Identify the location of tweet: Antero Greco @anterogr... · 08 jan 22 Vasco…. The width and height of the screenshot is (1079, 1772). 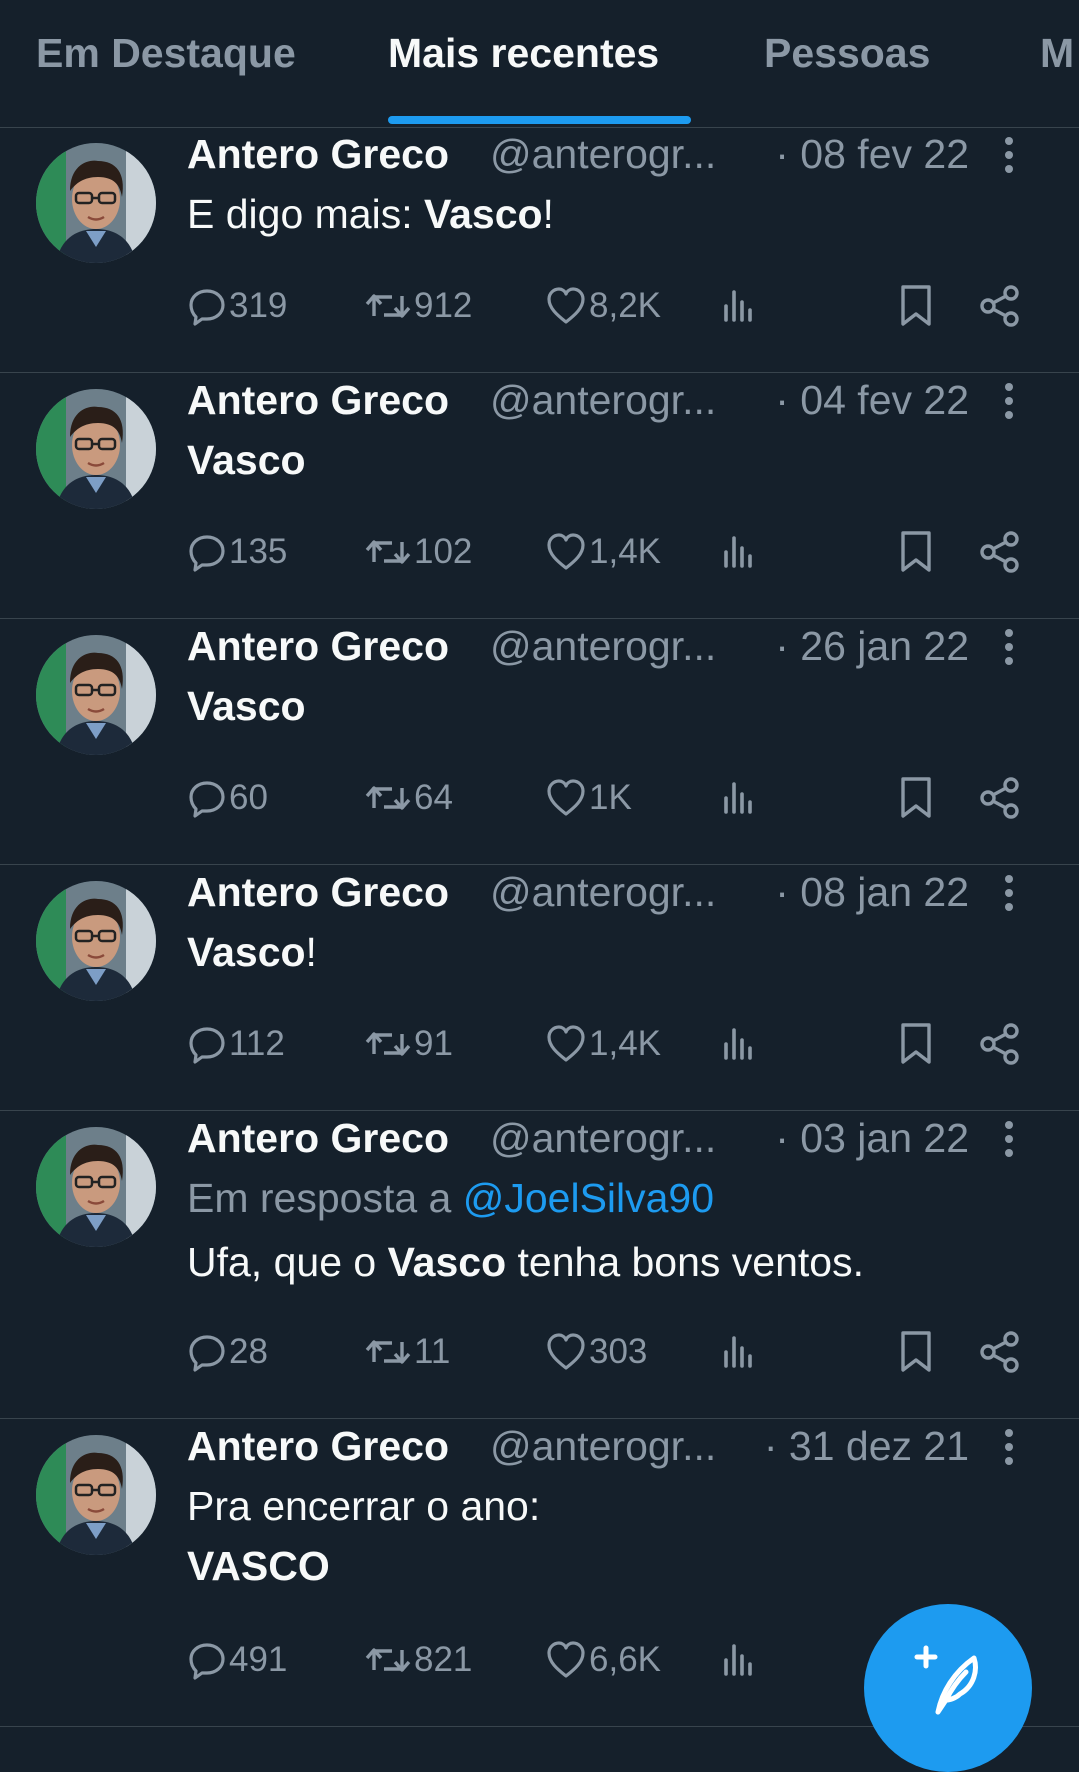
(539, 988).